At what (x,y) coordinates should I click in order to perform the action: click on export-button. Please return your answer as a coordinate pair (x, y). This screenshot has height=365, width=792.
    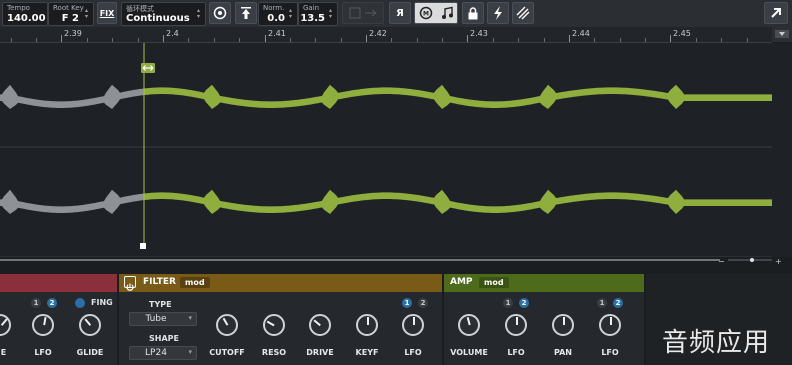
    Looking at the image, I should click on (776, 13).